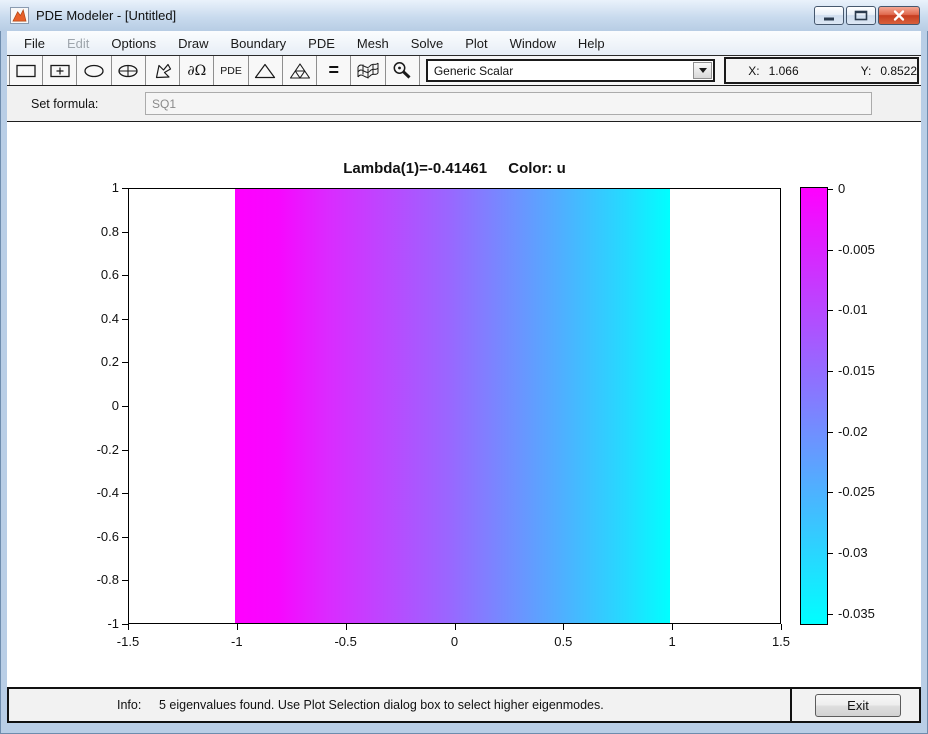 This screenshot has width=928, height=734. What do you see at coordinates (231, 70) in the screenshot?
I see `pde-mode-button: PDE` at bounding box center [231, 70].